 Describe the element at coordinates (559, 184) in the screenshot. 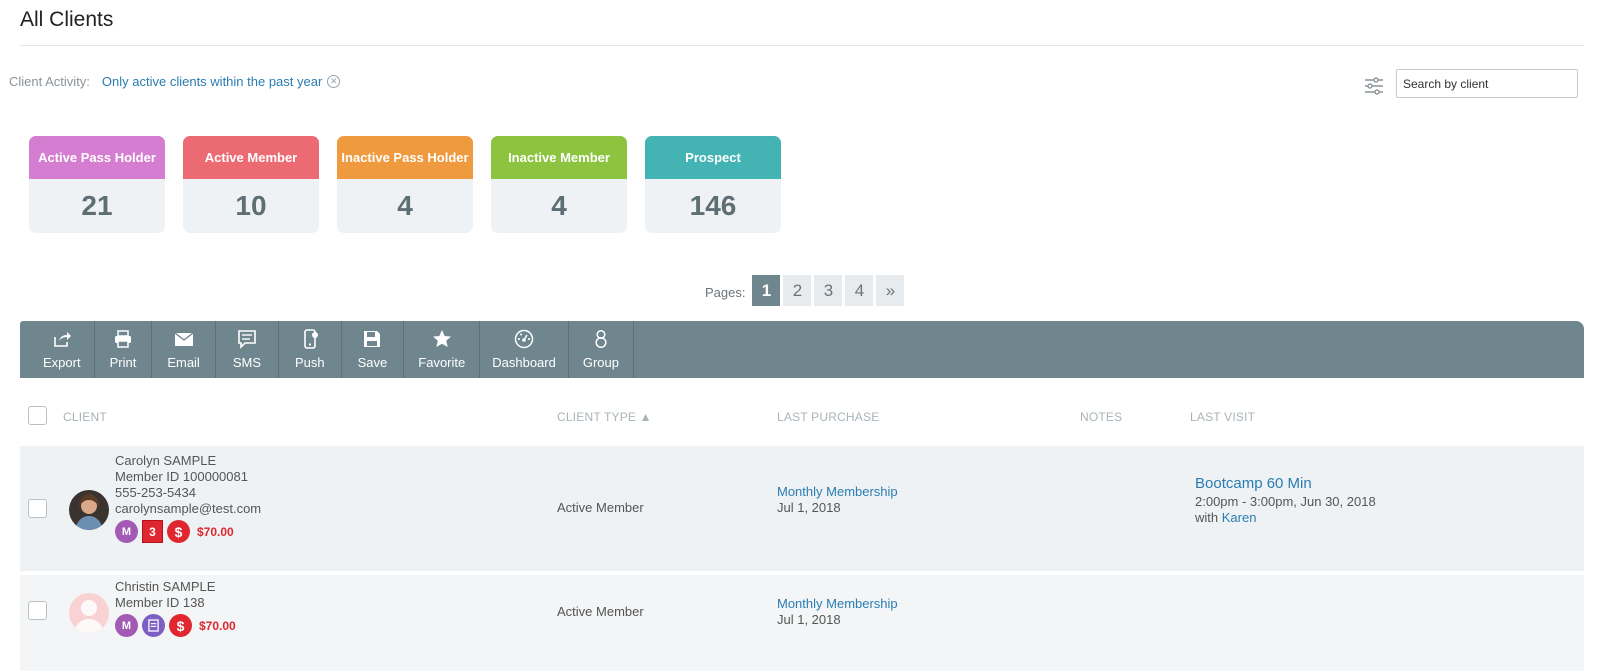

I see `card-inactive-member: Inactive Member 4` at that location.